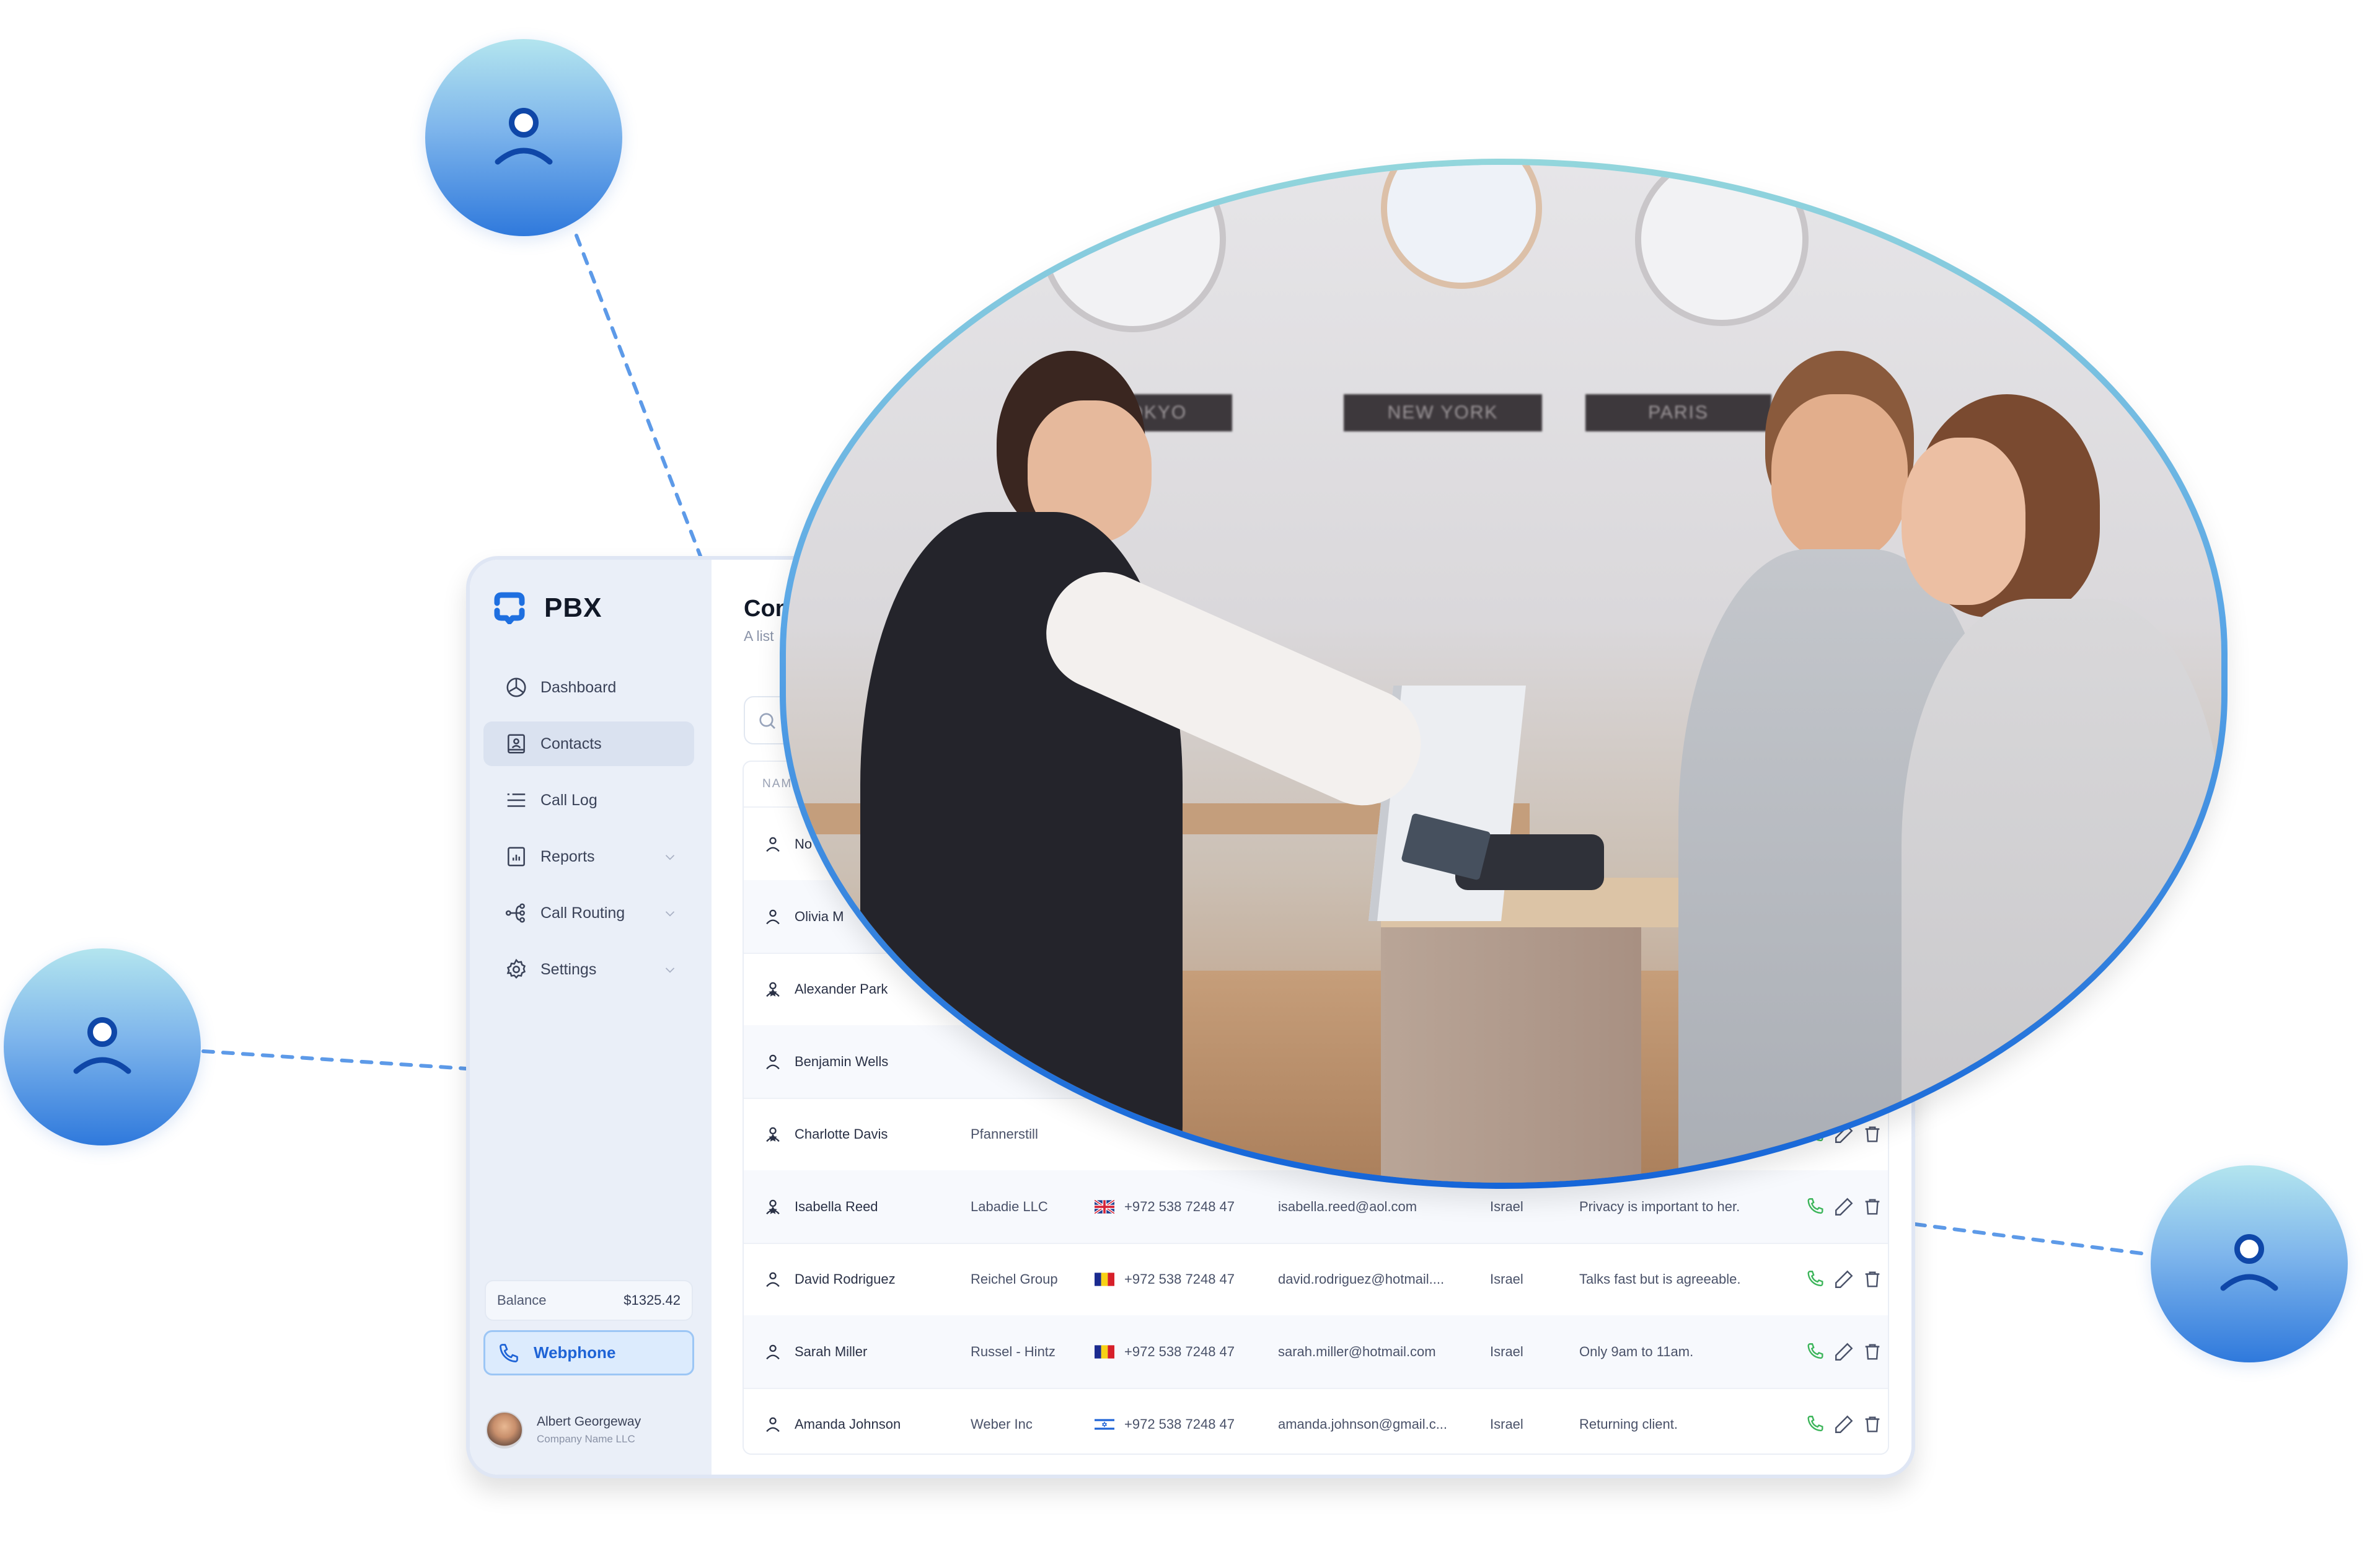 This screenshot has height=1562, width=2380. What do you see at coordinates (848, 1424) in the screenshot?
I see `contact-name: Amanda Johnson` at bounding box center [848, 1424].